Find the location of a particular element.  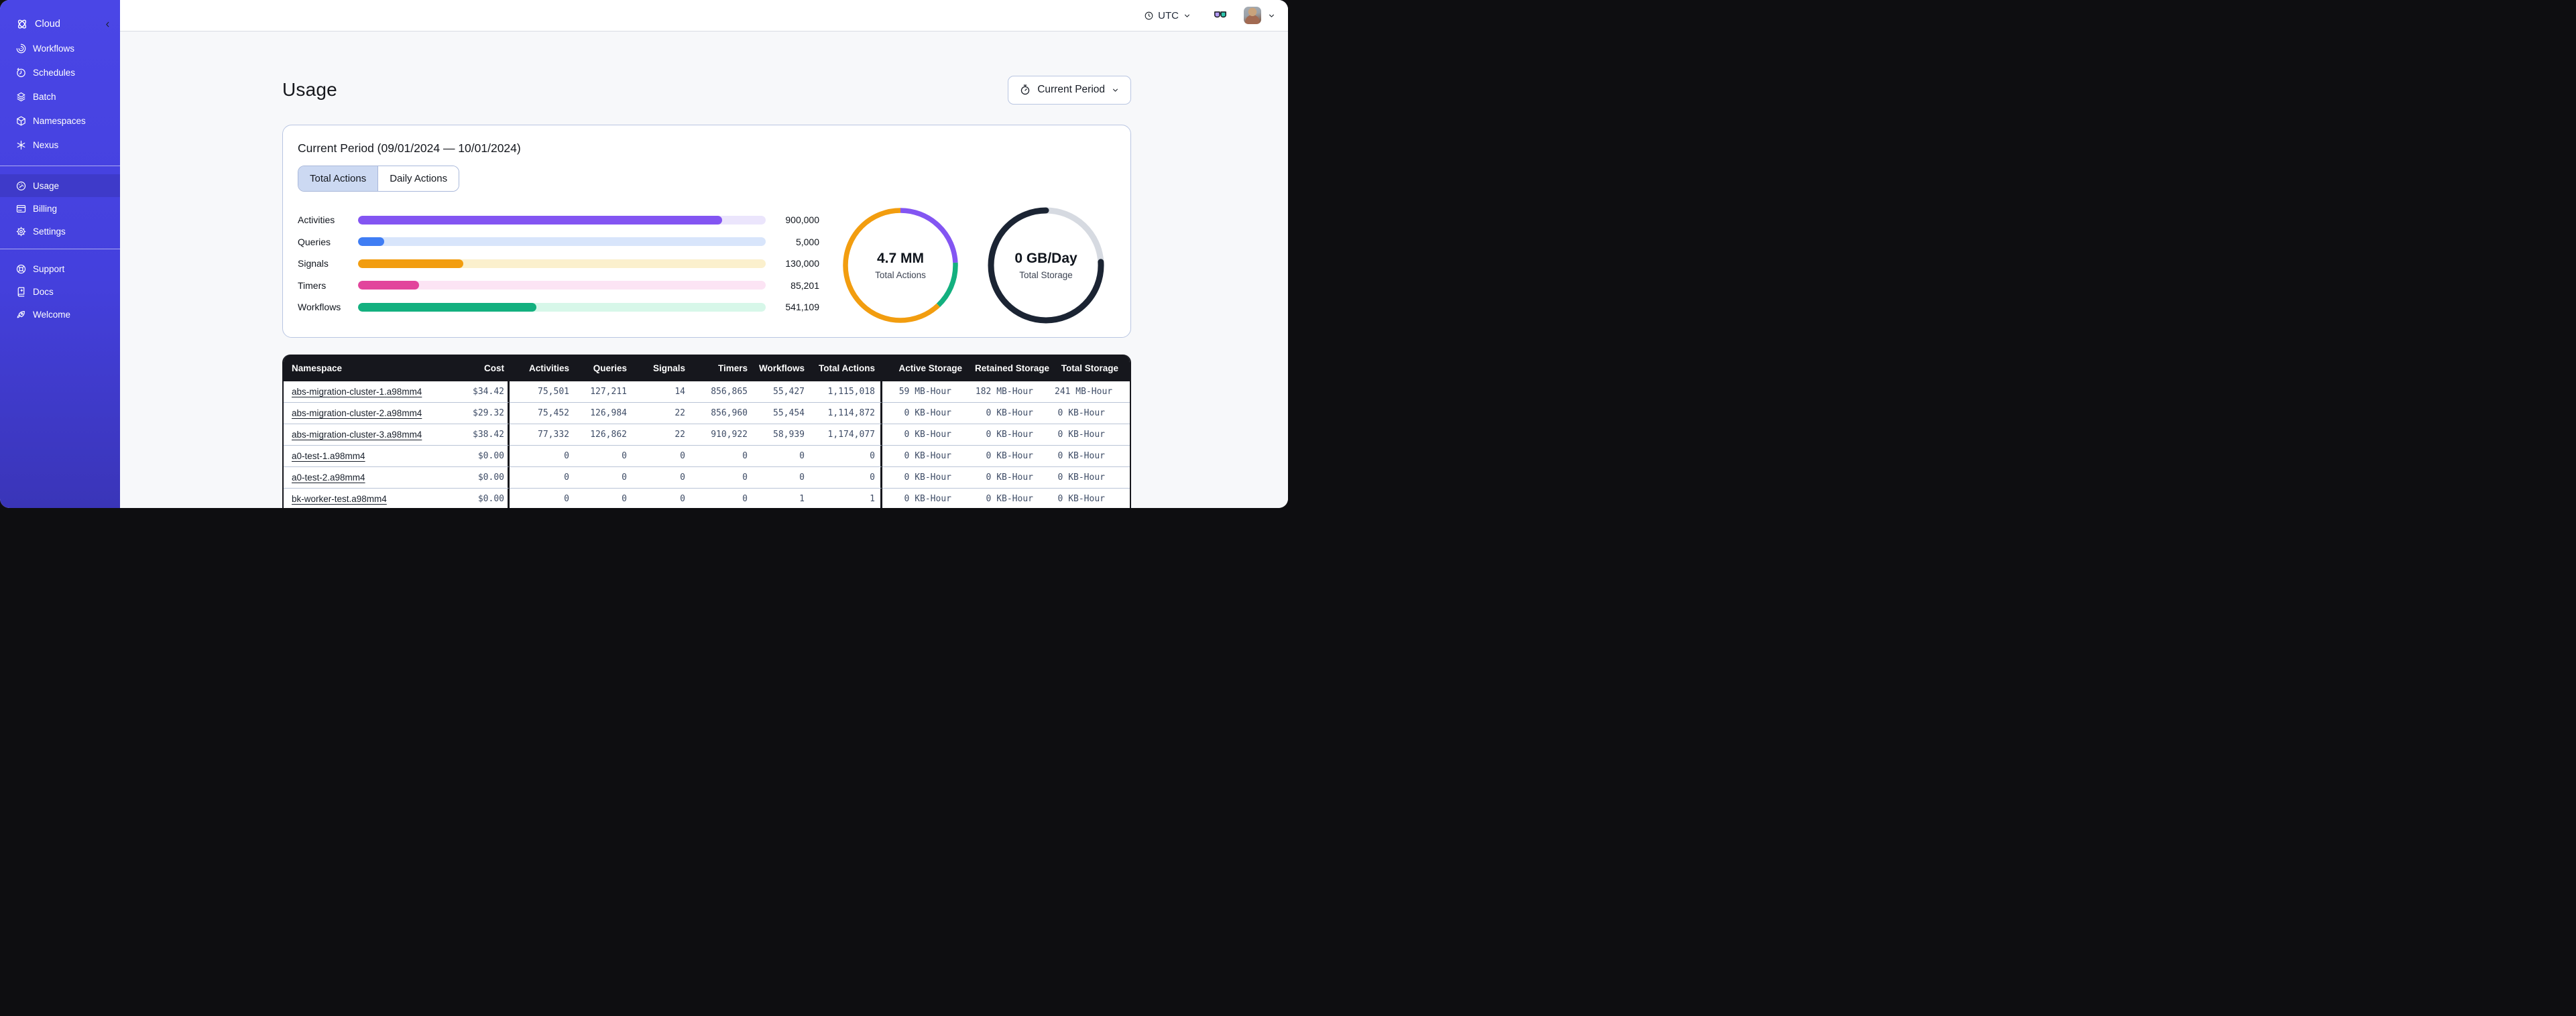

card-title: Current Period (09/01/2024 — 10/01/2024) is located at coordinates (409, 148).